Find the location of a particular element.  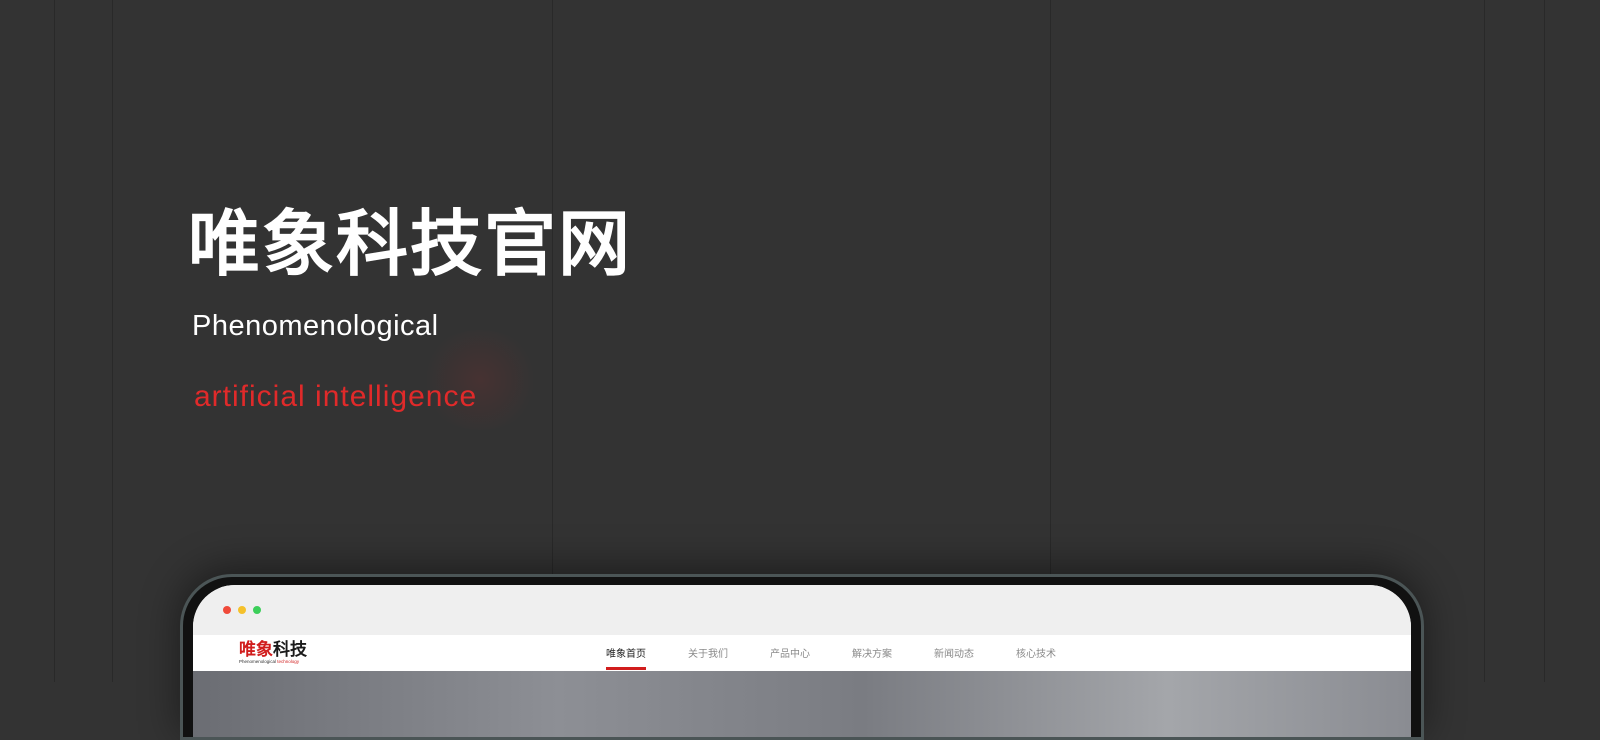

logo-text-dark: 科技 is located at coordinates (290, 650).